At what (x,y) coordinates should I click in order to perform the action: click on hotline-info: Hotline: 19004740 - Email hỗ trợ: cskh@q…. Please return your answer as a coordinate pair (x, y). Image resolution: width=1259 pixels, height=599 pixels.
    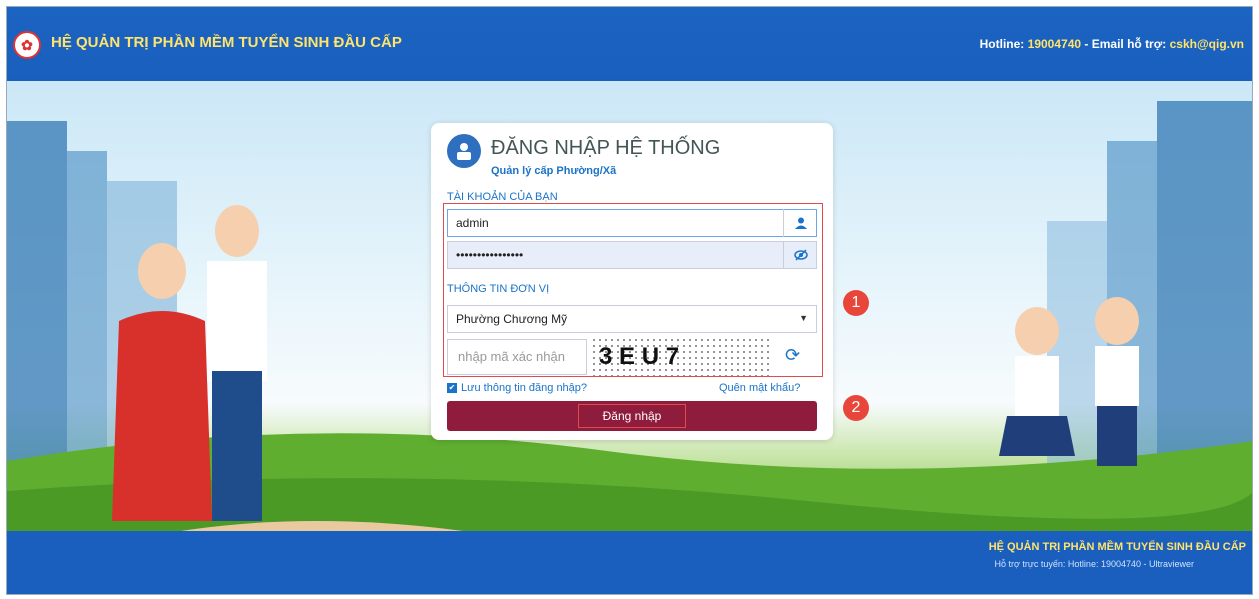
    Looking at the image, I should click on (1112, 44).